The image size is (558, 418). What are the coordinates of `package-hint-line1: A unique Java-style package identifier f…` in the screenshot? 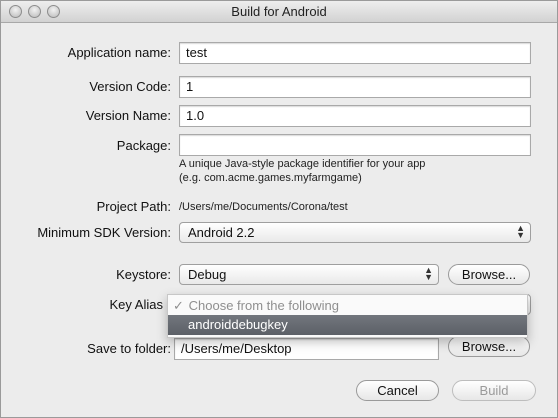 It's located at (302, 164).